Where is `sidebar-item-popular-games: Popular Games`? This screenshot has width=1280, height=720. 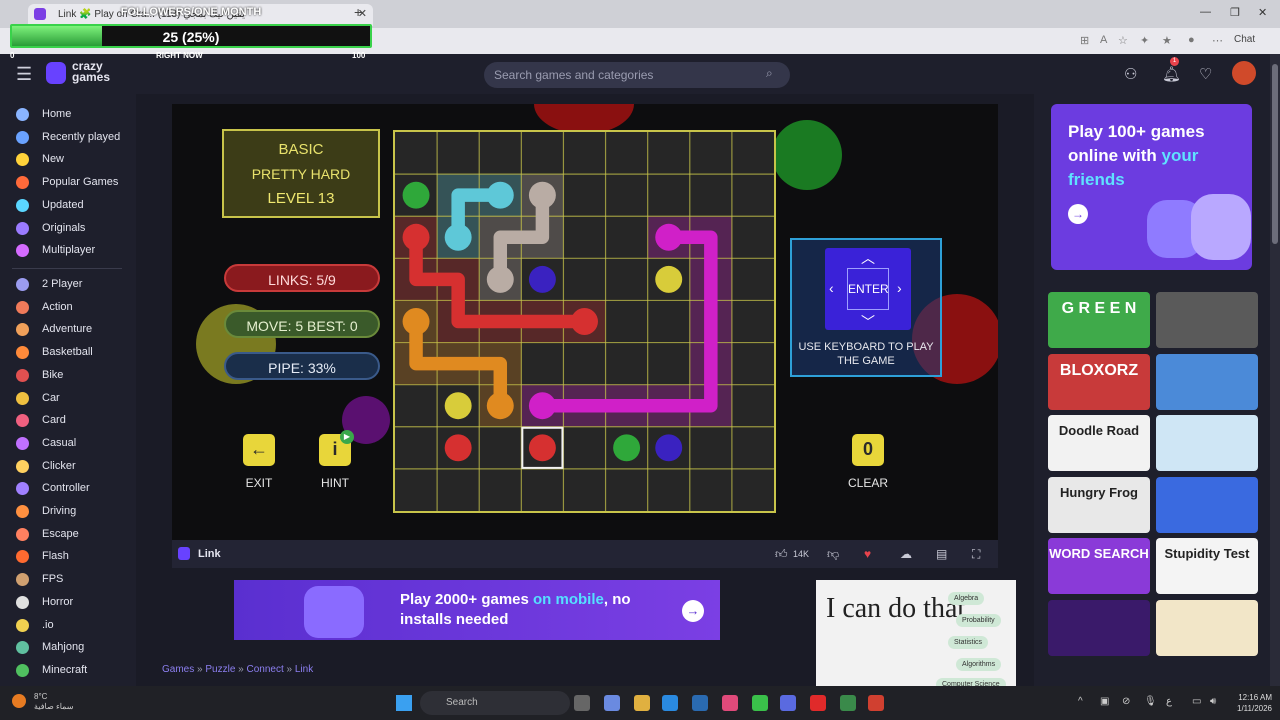
sidebar-item-popular-games: Popular Games is located at coordinates (68, 183).